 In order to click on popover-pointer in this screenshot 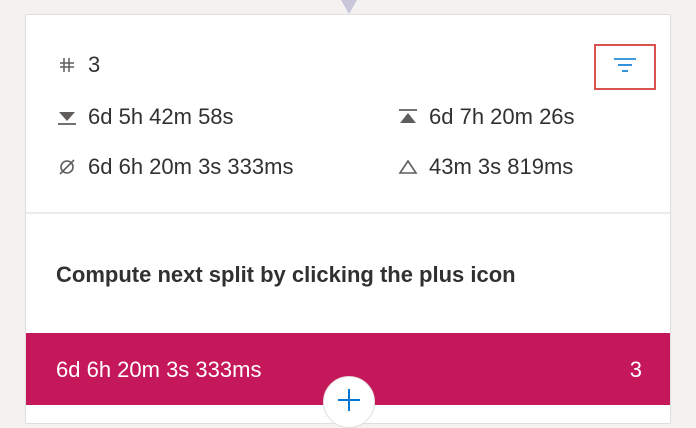, I will do `click(349, 7)`.